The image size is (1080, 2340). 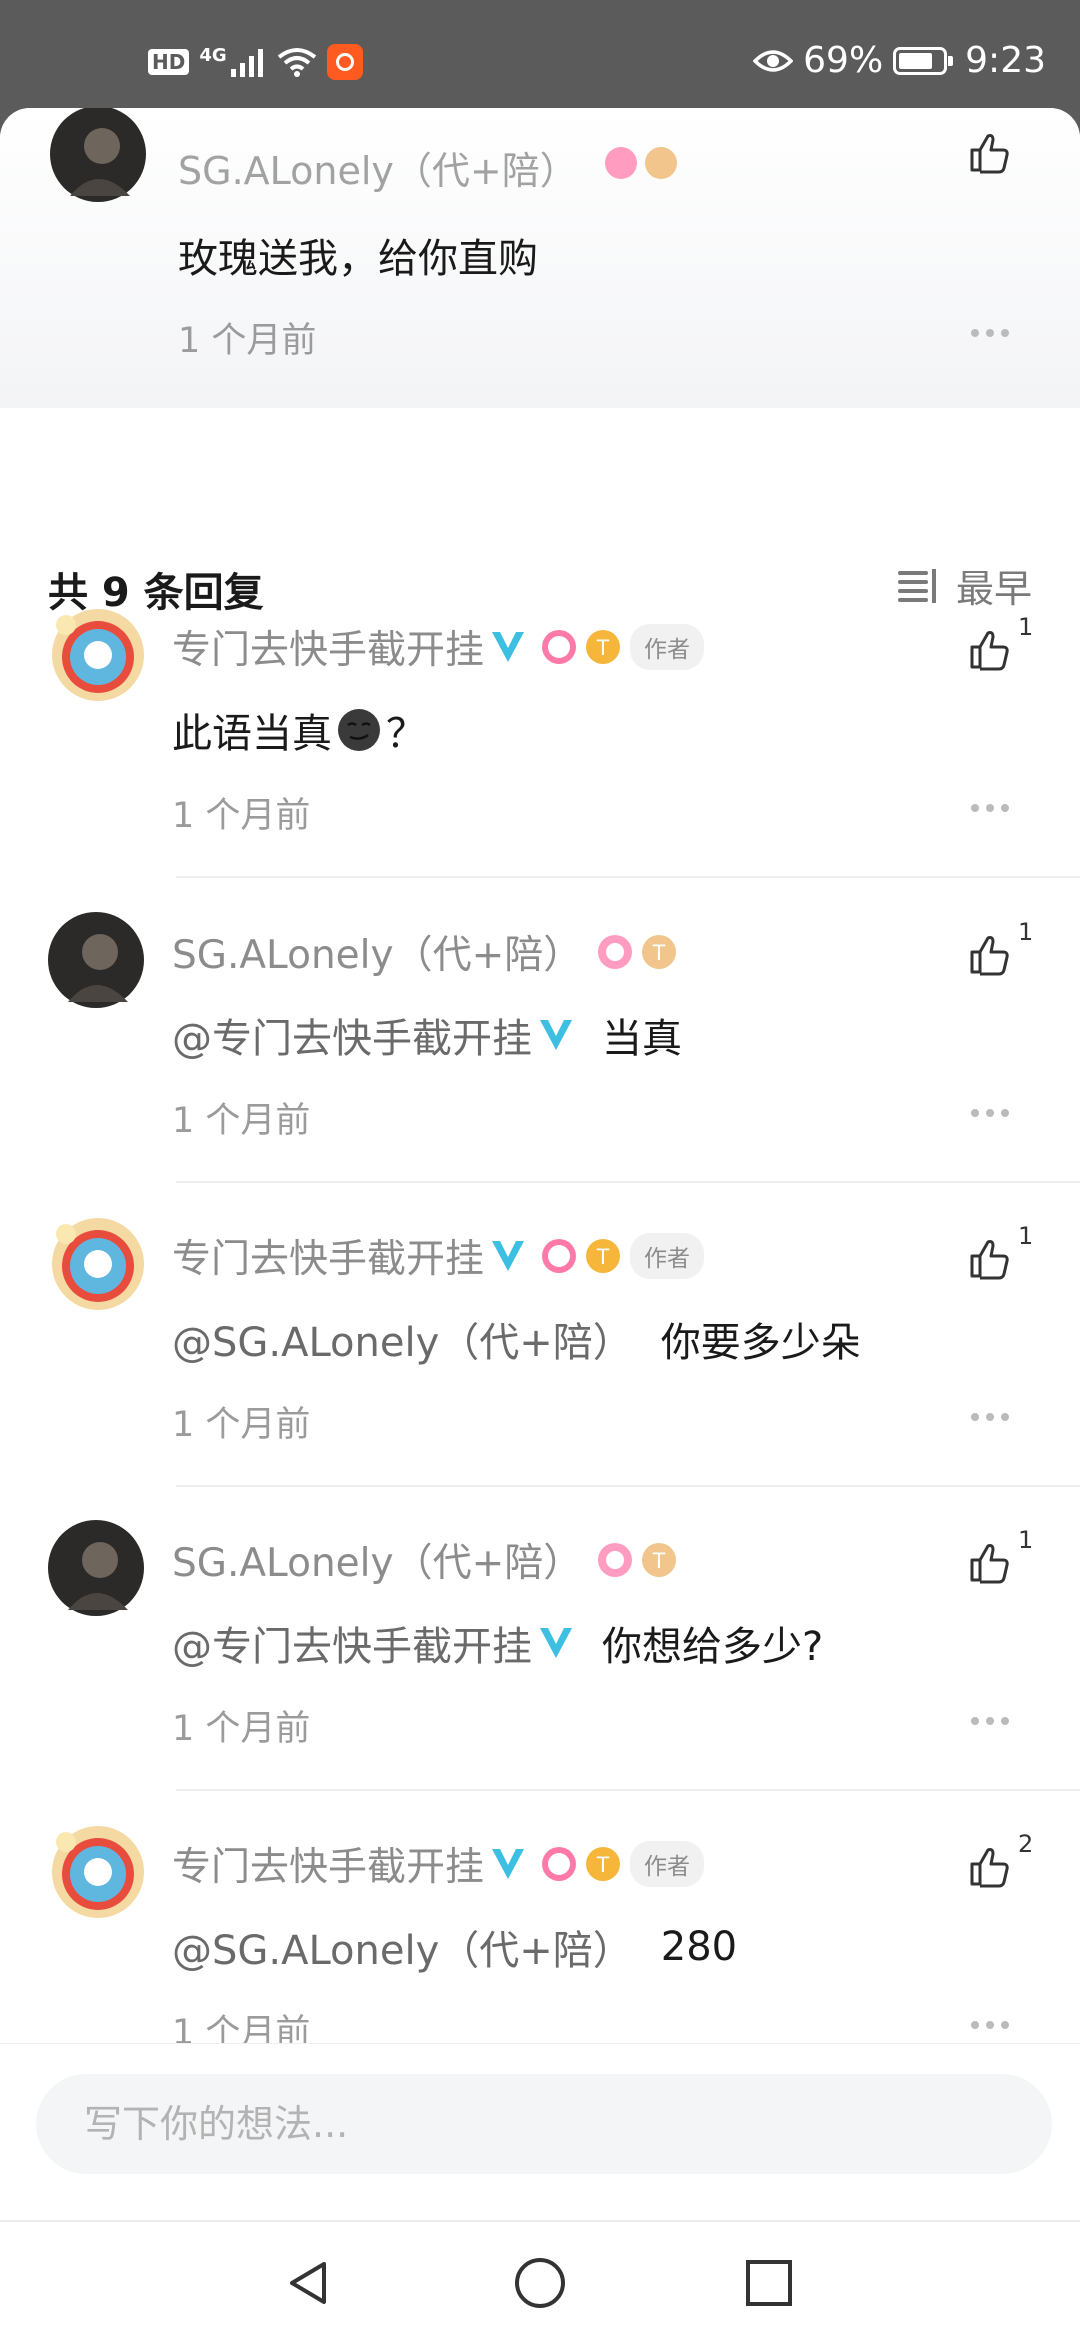 What do you see at coordinates (713, 1647) in the screenshot?
I see `reply-text: 你想给多少?` at bounding box center [713, 1647].